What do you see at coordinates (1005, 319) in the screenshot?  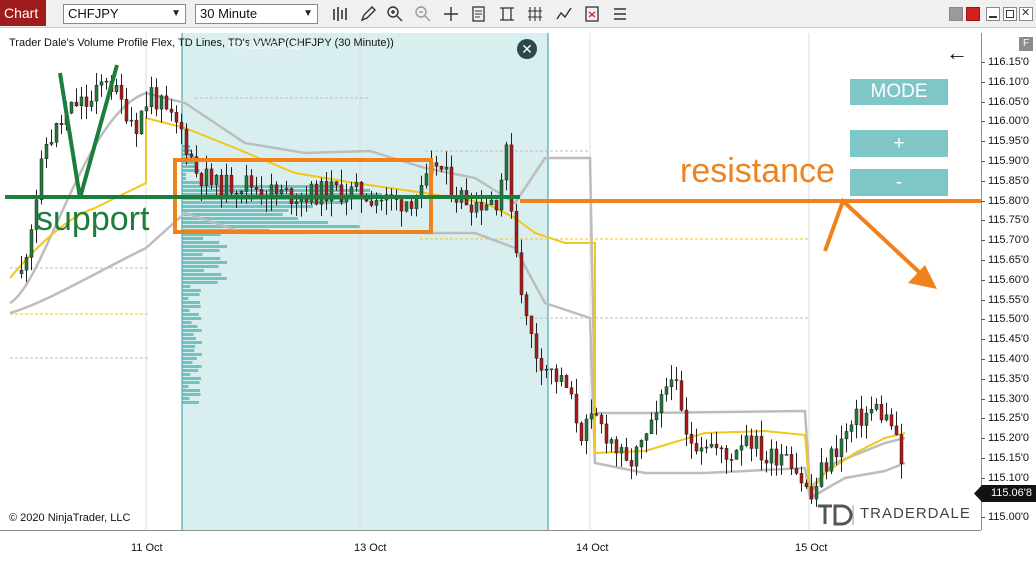 I see `price-tick-label: 115.50'0` at bounding box center [1005, 319].